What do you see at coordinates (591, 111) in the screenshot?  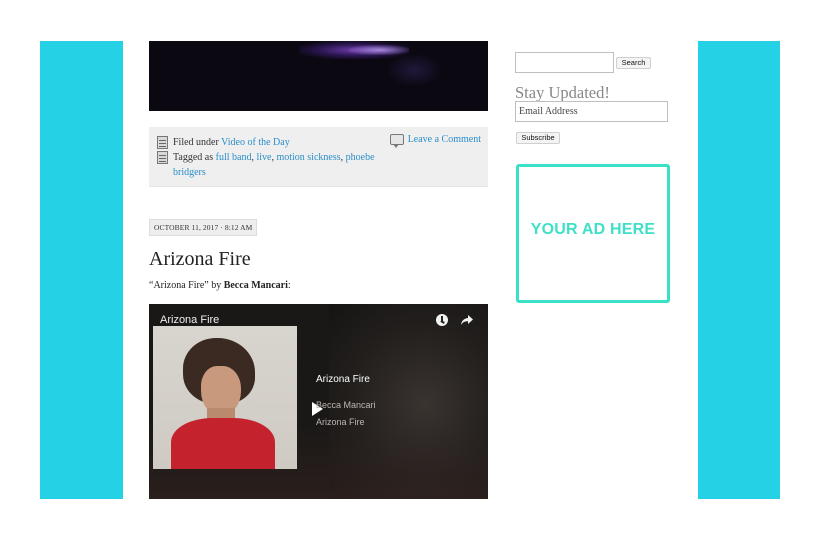 I see `email-field` at bounding box center [591, 111].